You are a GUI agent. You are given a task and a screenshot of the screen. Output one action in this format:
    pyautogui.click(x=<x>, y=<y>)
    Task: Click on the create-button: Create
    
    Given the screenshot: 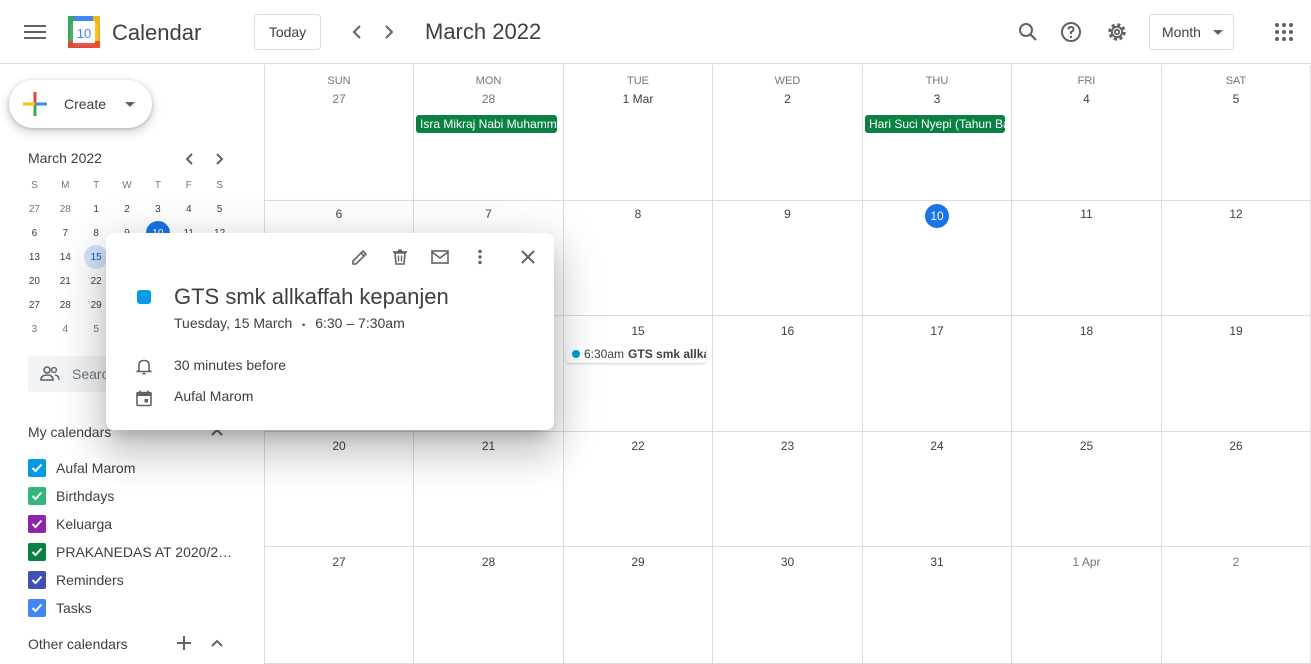 What is the action you would take?
    pyautogui.click(x=80, y=104)
    